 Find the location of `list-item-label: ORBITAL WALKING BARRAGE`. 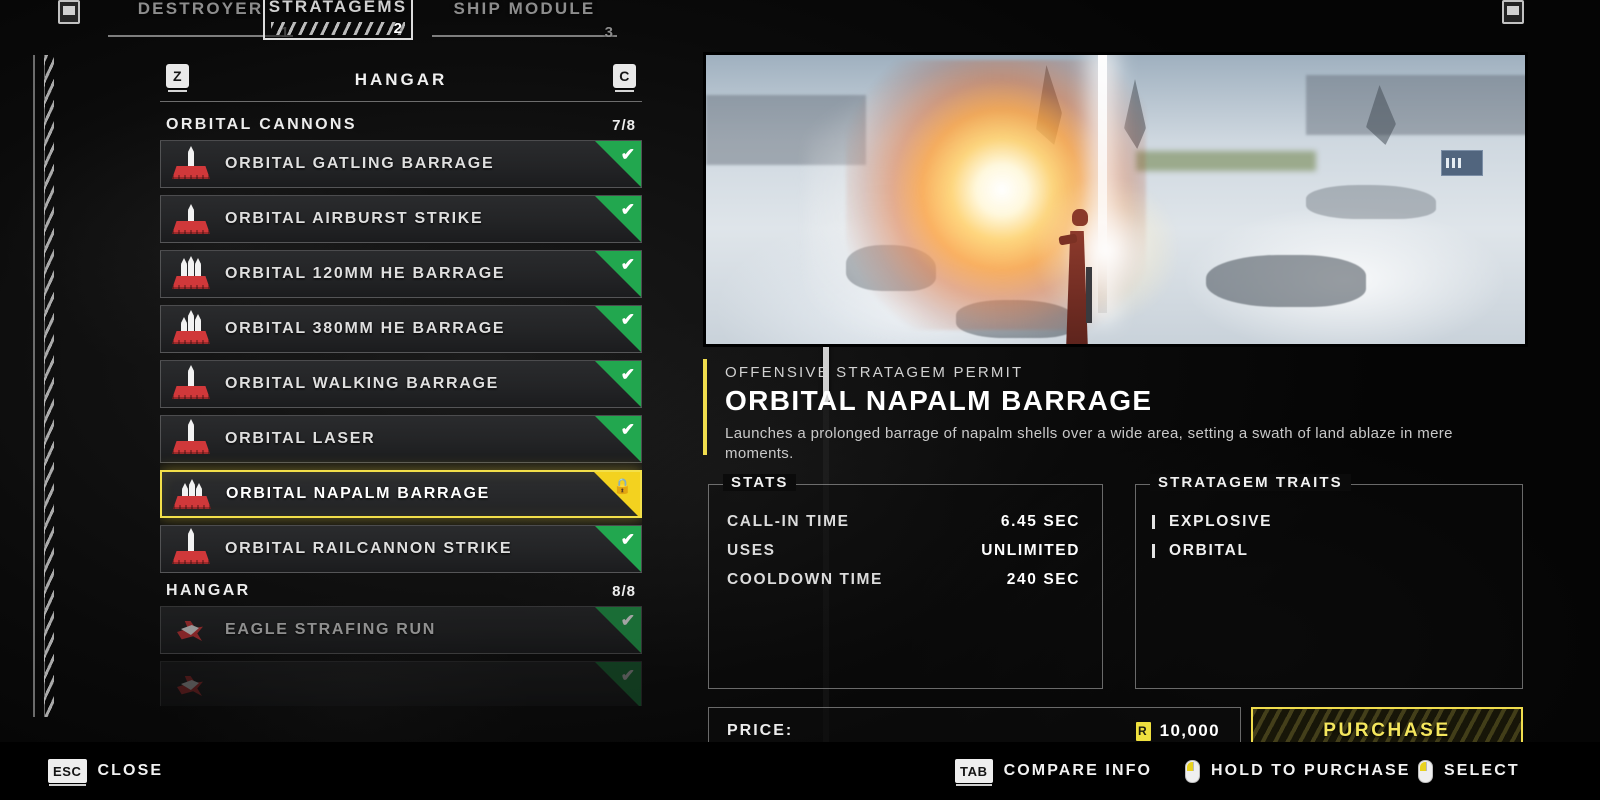

list-item-label: ORBITAL WALKING BARRAGE is located at coordinates (362, 383).